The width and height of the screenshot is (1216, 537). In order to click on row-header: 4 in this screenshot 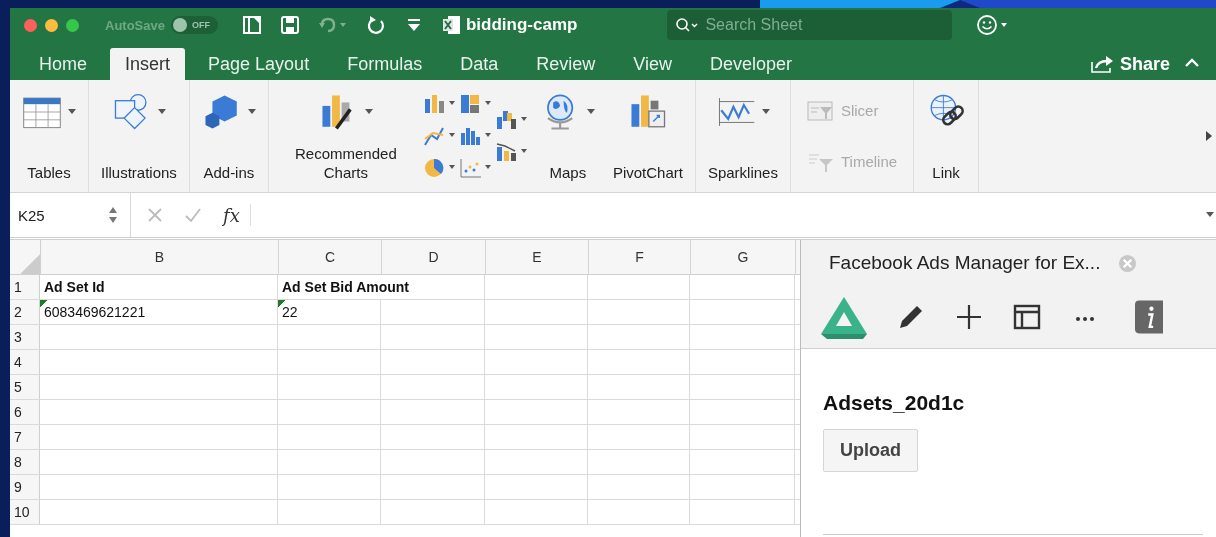, I will do `click(25, 362)`.